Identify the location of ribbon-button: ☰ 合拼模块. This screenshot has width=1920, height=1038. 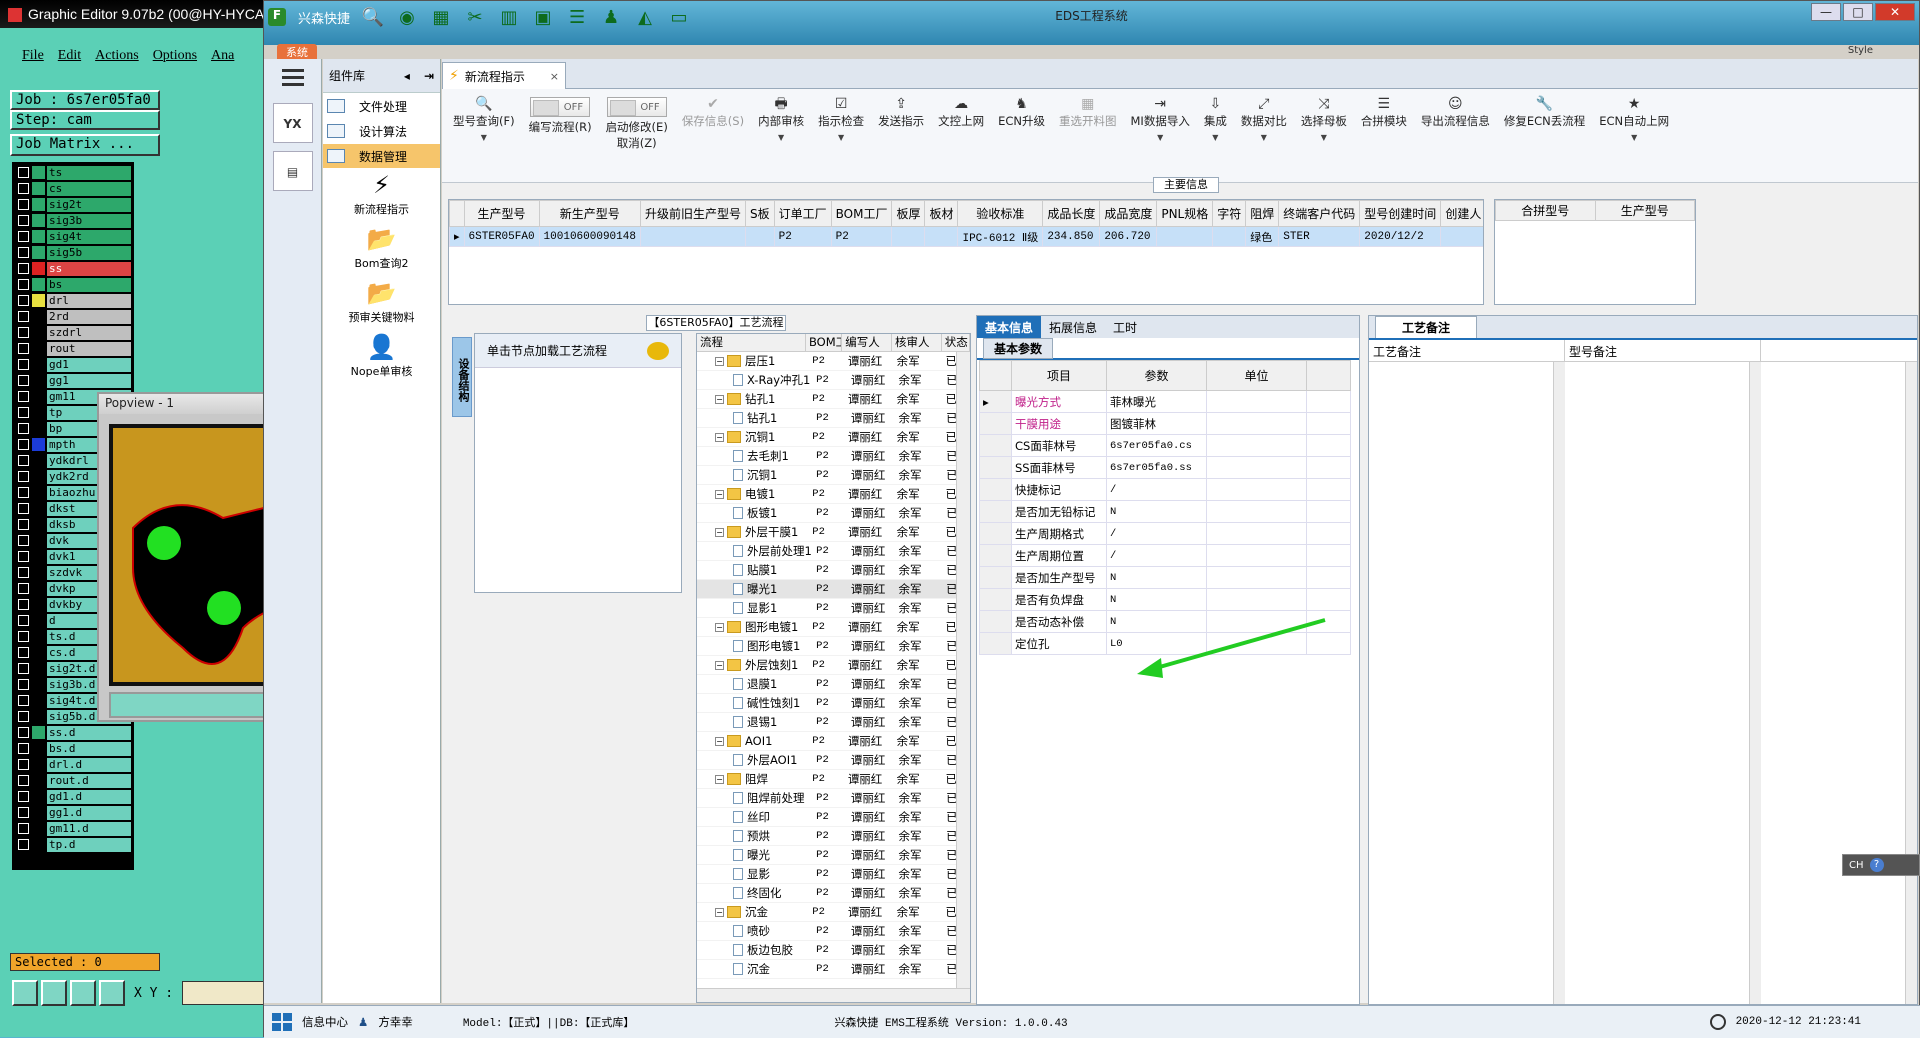
(1384, 135).